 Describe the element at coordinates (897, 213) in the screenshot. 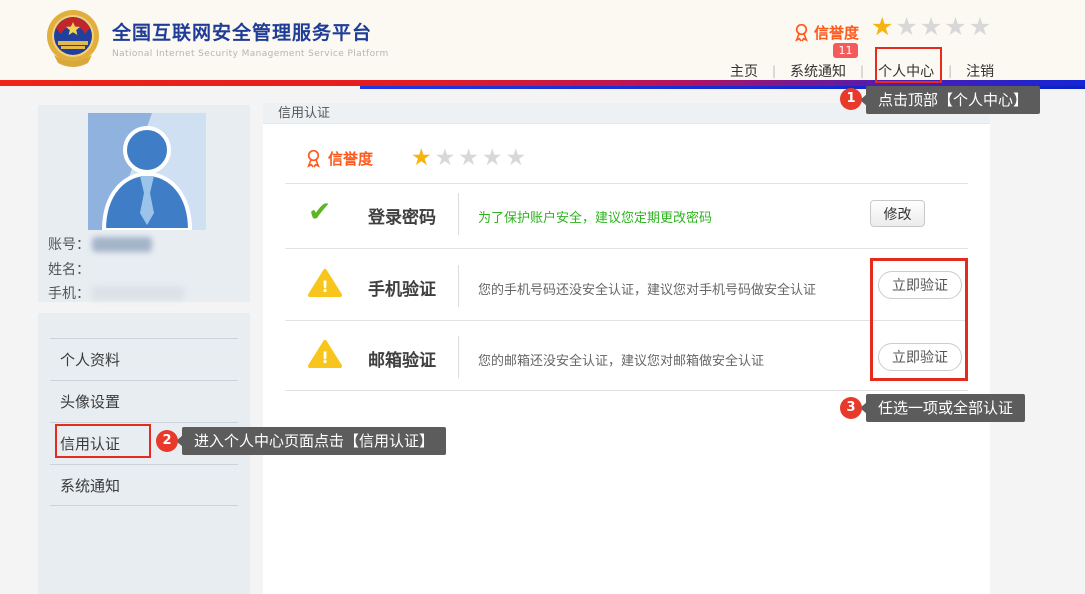

I see `modify-button: 修改` at that location.